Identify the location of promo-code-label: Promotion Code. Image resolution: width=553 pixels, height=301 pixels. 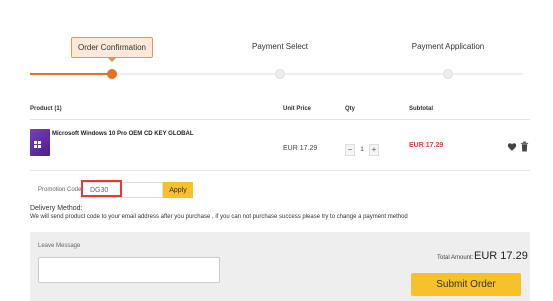
(60, 190).